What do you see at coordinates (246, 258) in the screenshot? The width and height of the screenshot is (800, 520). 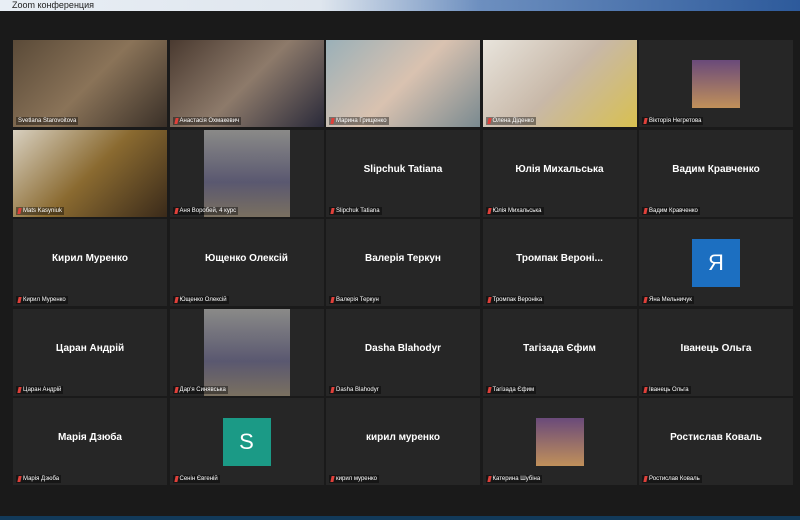 I see `participant-name-large: Ющенко Олексій` at bounding box center [246, 258].